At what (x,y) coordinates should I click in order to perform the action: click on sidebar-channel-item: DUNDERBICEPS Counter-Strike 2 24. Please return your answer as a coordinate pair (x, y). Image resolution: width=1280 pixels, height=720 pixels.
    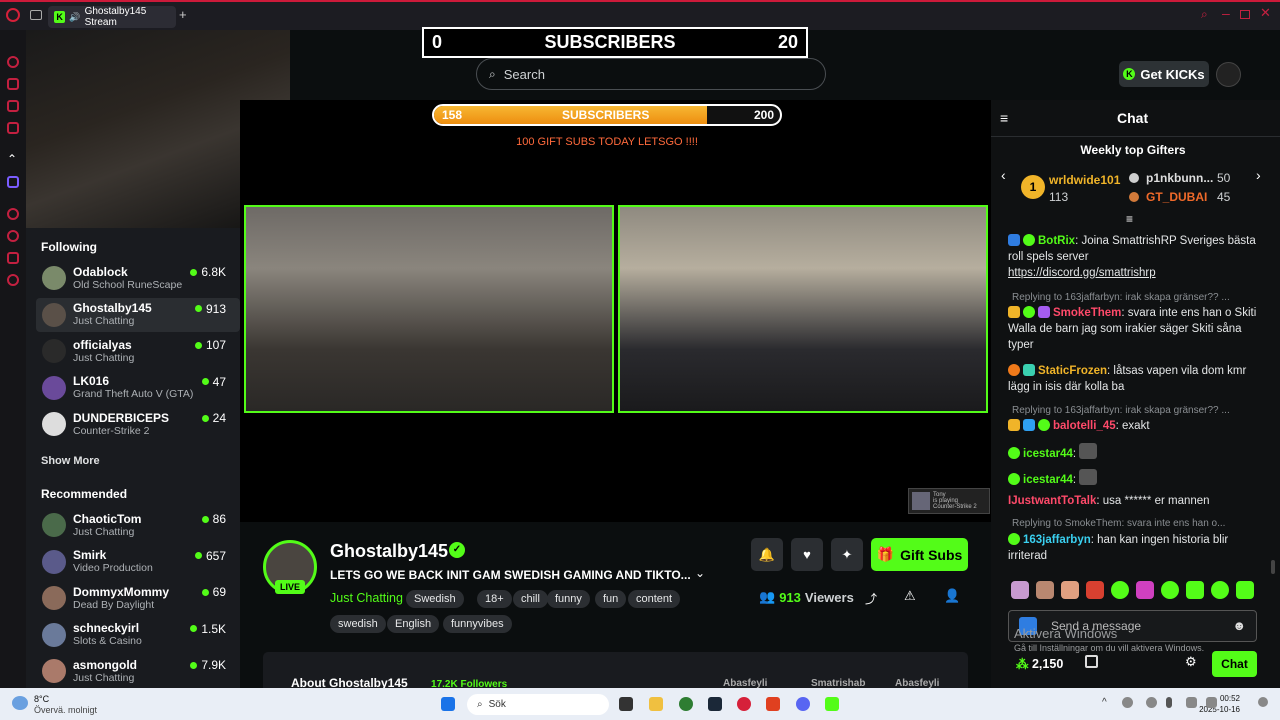
    Looking at the image, I should click on (138, 424).